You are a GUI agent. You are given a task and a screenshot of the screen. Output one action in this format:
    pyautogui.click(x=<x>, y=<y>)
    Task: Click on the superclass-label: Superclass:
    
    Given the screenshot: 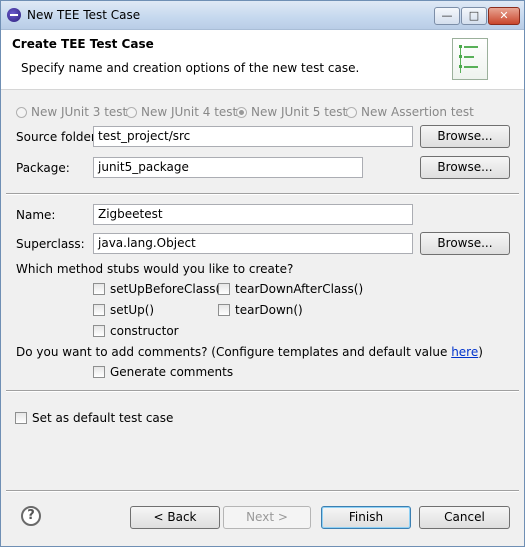 What is the action you would take?
    pyautogui.click(x=50, y=244)
    